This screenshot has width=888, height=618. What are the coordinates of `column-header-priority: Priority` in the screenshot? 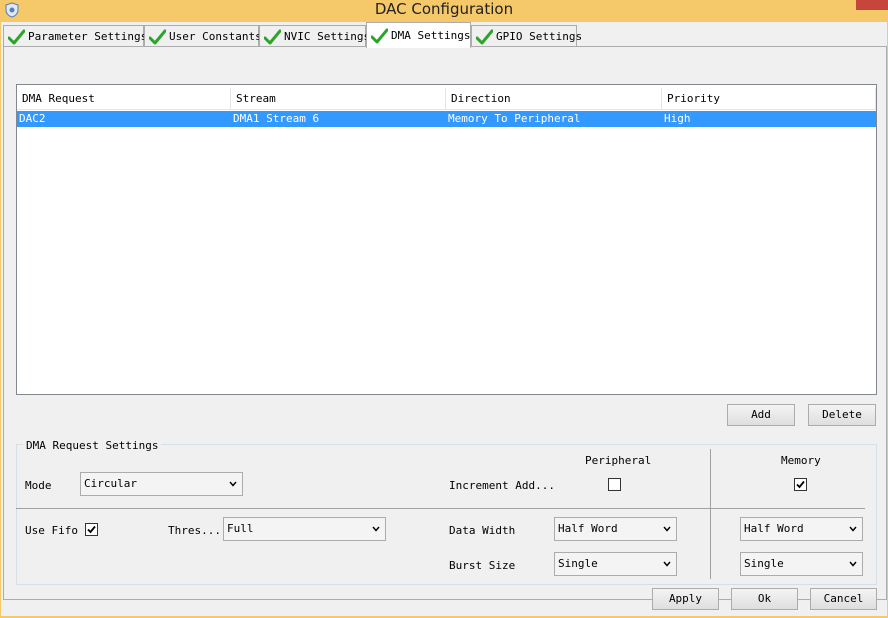 It's located at (769, 99).